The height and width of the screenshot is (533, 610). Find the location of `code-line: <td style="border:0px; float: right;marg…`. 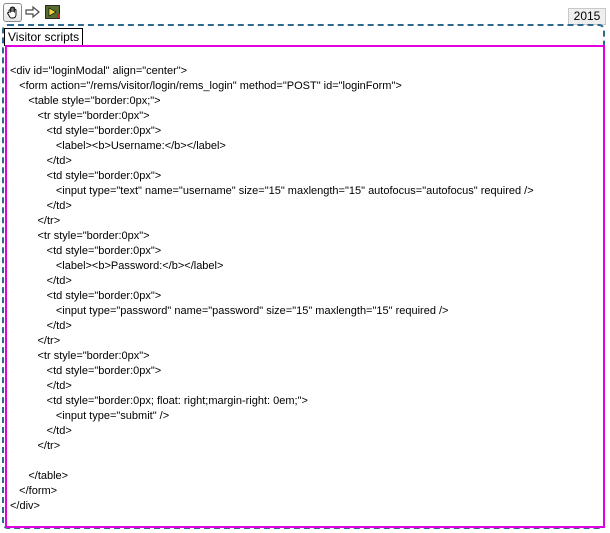

code-line: <td style="border:0px; float: right;marg… is located at coordinates (159, 401).